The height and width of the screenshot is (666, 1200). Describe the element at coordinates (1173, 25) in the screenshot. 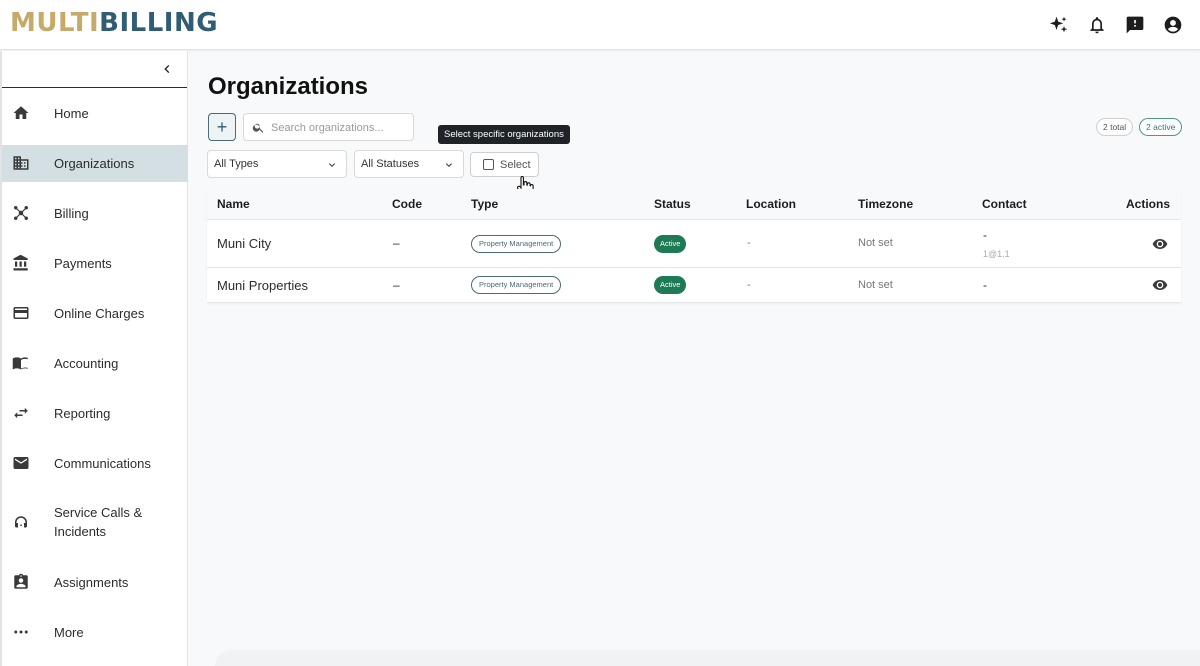

I see `account-icon` at that location.